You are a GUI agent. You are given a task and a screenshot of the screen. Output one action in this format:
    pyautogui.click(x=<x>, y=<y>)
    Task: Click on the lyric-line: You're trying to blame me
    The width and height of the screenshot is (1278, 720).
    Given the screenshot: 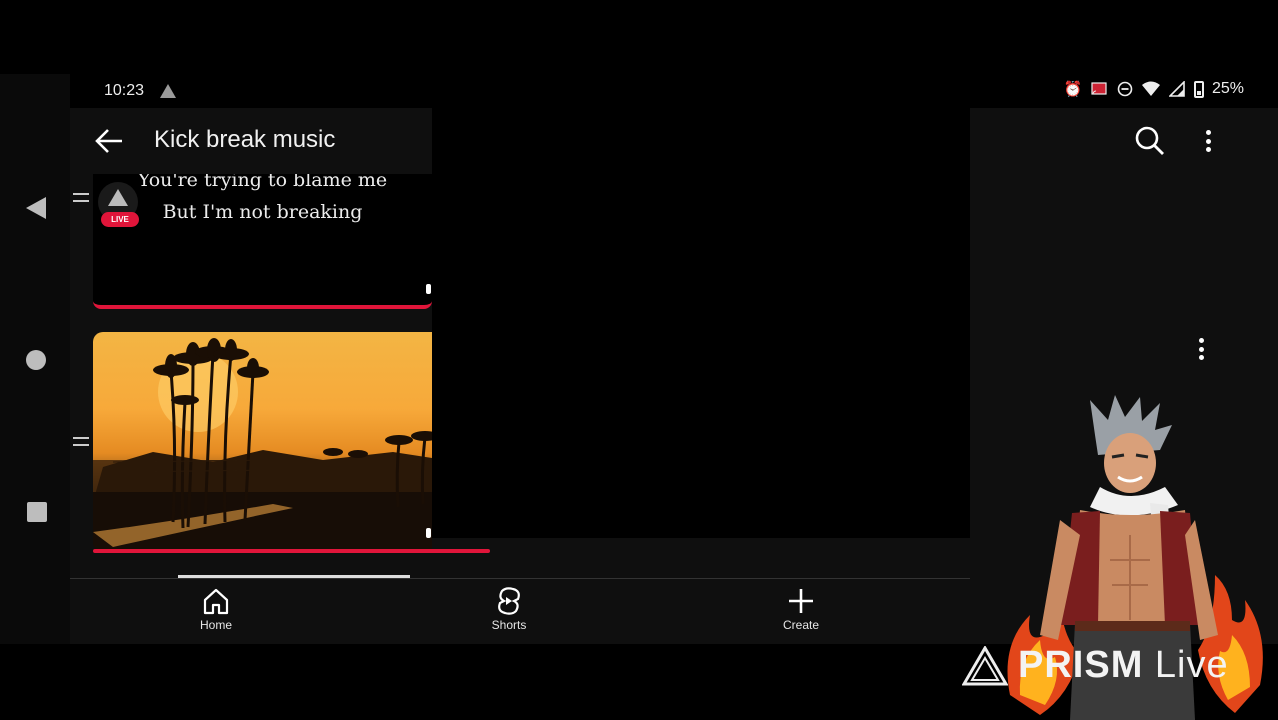 What is the action you would take?
    pyautogui.click(x=262, y=182)
    